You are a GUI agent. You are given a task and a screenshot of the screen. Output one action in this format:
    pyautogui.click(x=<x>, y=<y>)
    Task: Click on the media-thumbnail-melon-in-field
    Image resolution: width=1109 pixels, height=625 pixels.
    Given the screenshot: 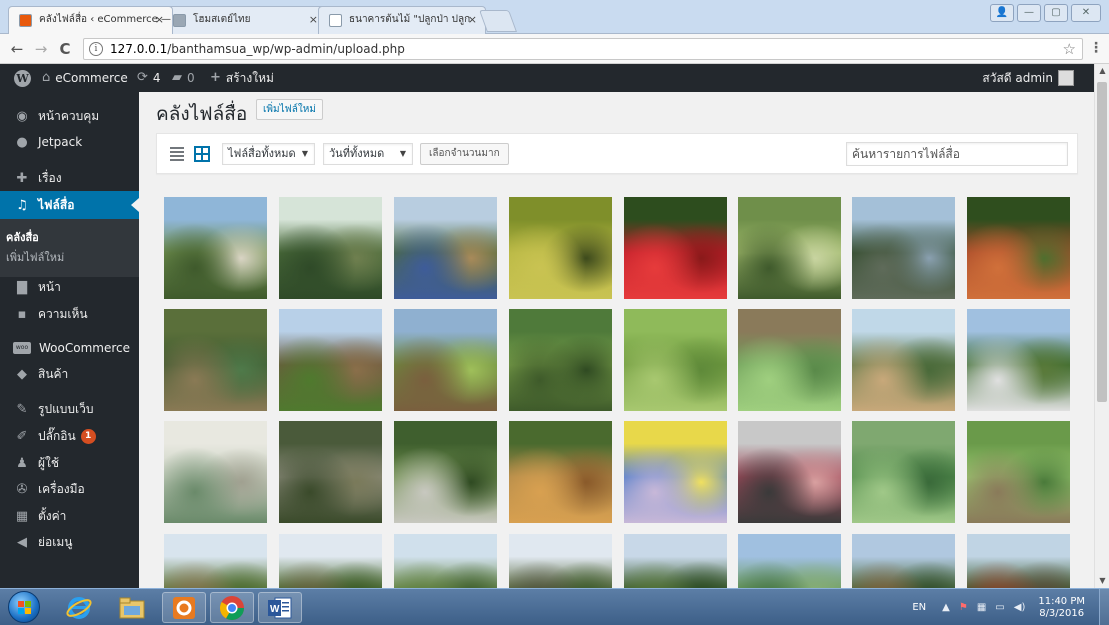 What is the action you would take?
    pyautogui.click(x=215, y=360)
    